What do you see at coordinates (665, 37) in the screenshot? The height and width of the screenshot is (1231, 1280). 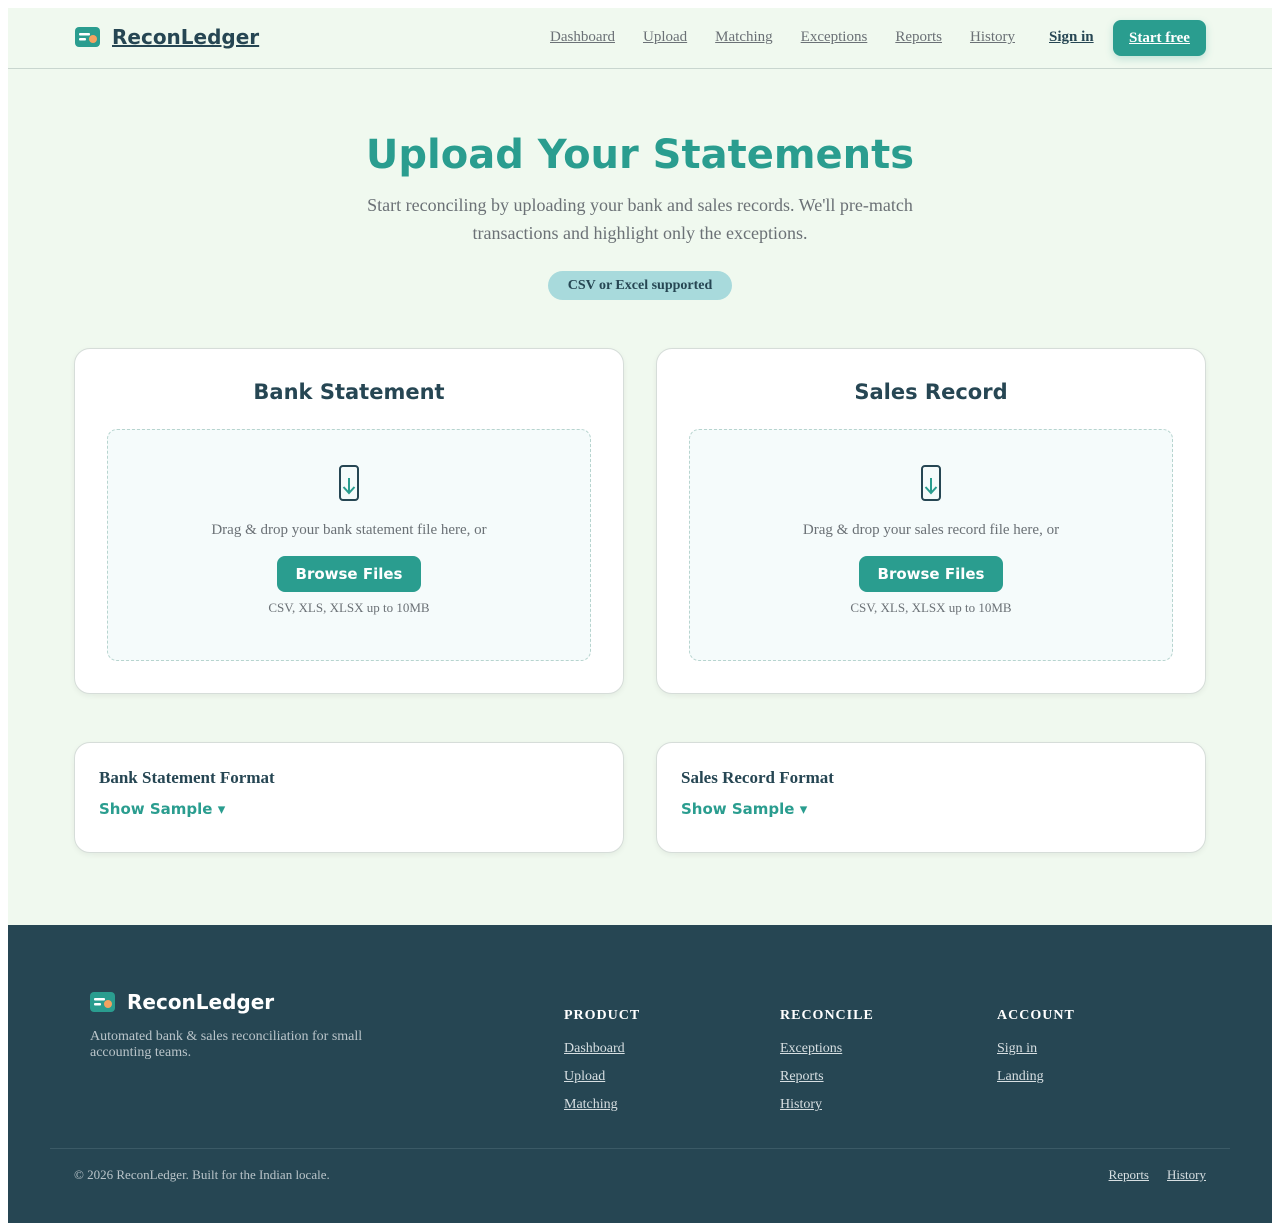 I see `nav-upload: Upload` at bounding box center [665, 37].